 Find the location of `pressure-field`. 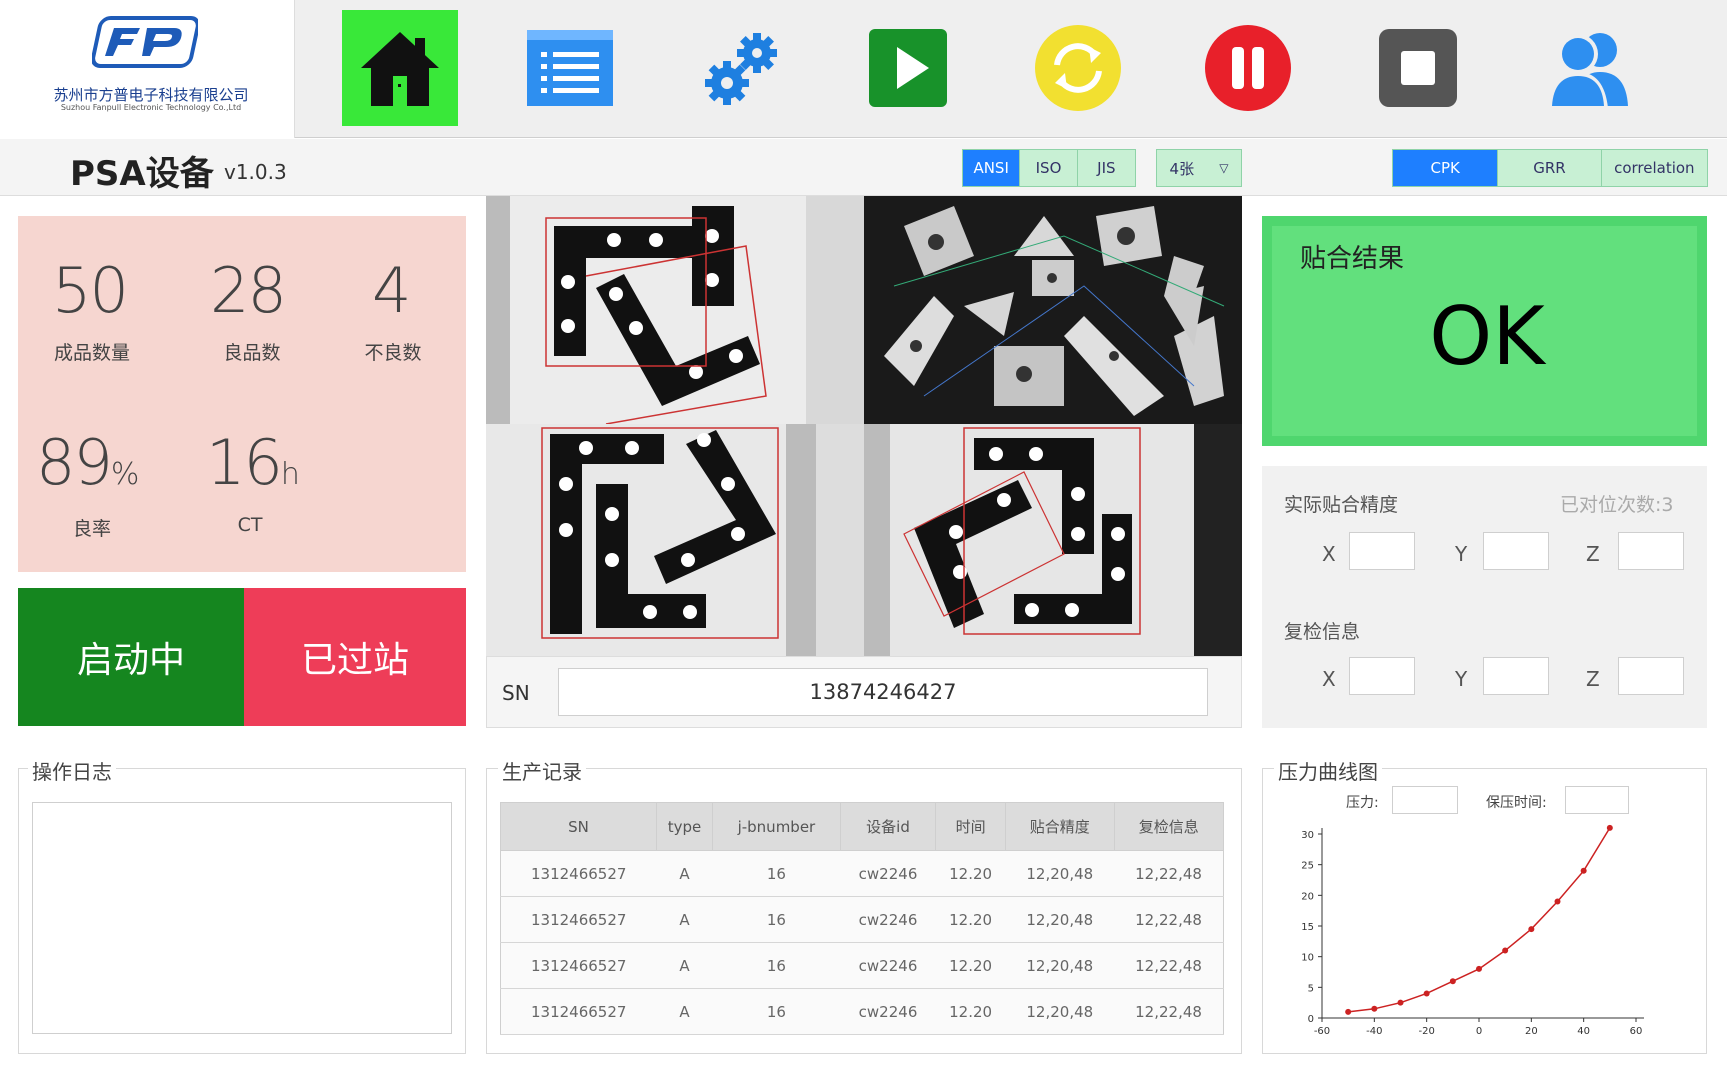

pressure-field is located at coordinates (1425, 800).